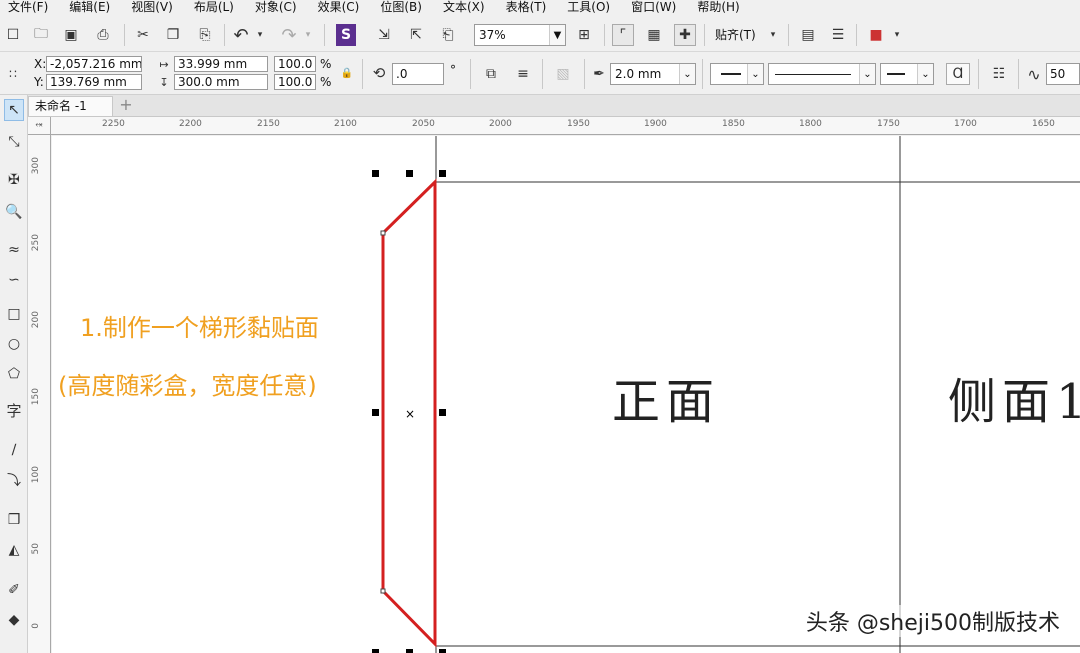 This screenshot has height=653, width=1080. What do you see at coordinates (557, 35) in the screenshot?
I see `chevron-down-icon: ▼` at bounding box center [557, 35].